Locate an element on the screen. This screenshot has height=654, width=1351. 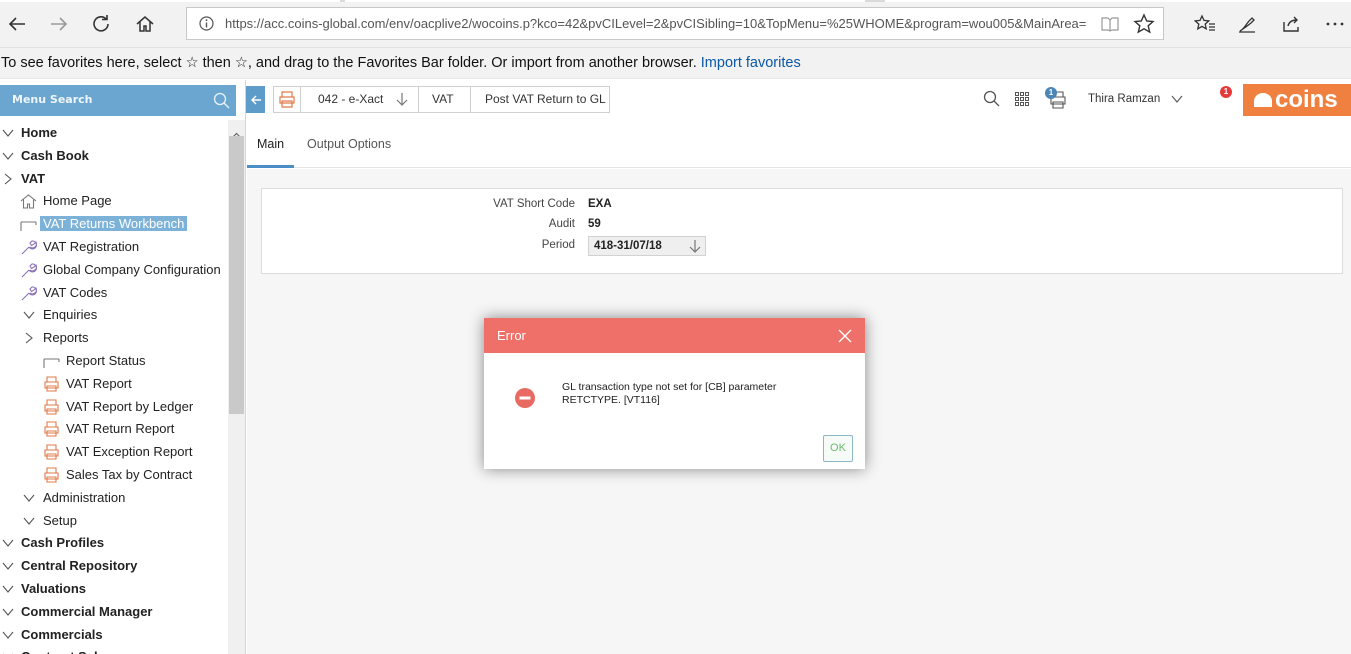
tab-output-options: Output Options is located at coordinates (349, 146).